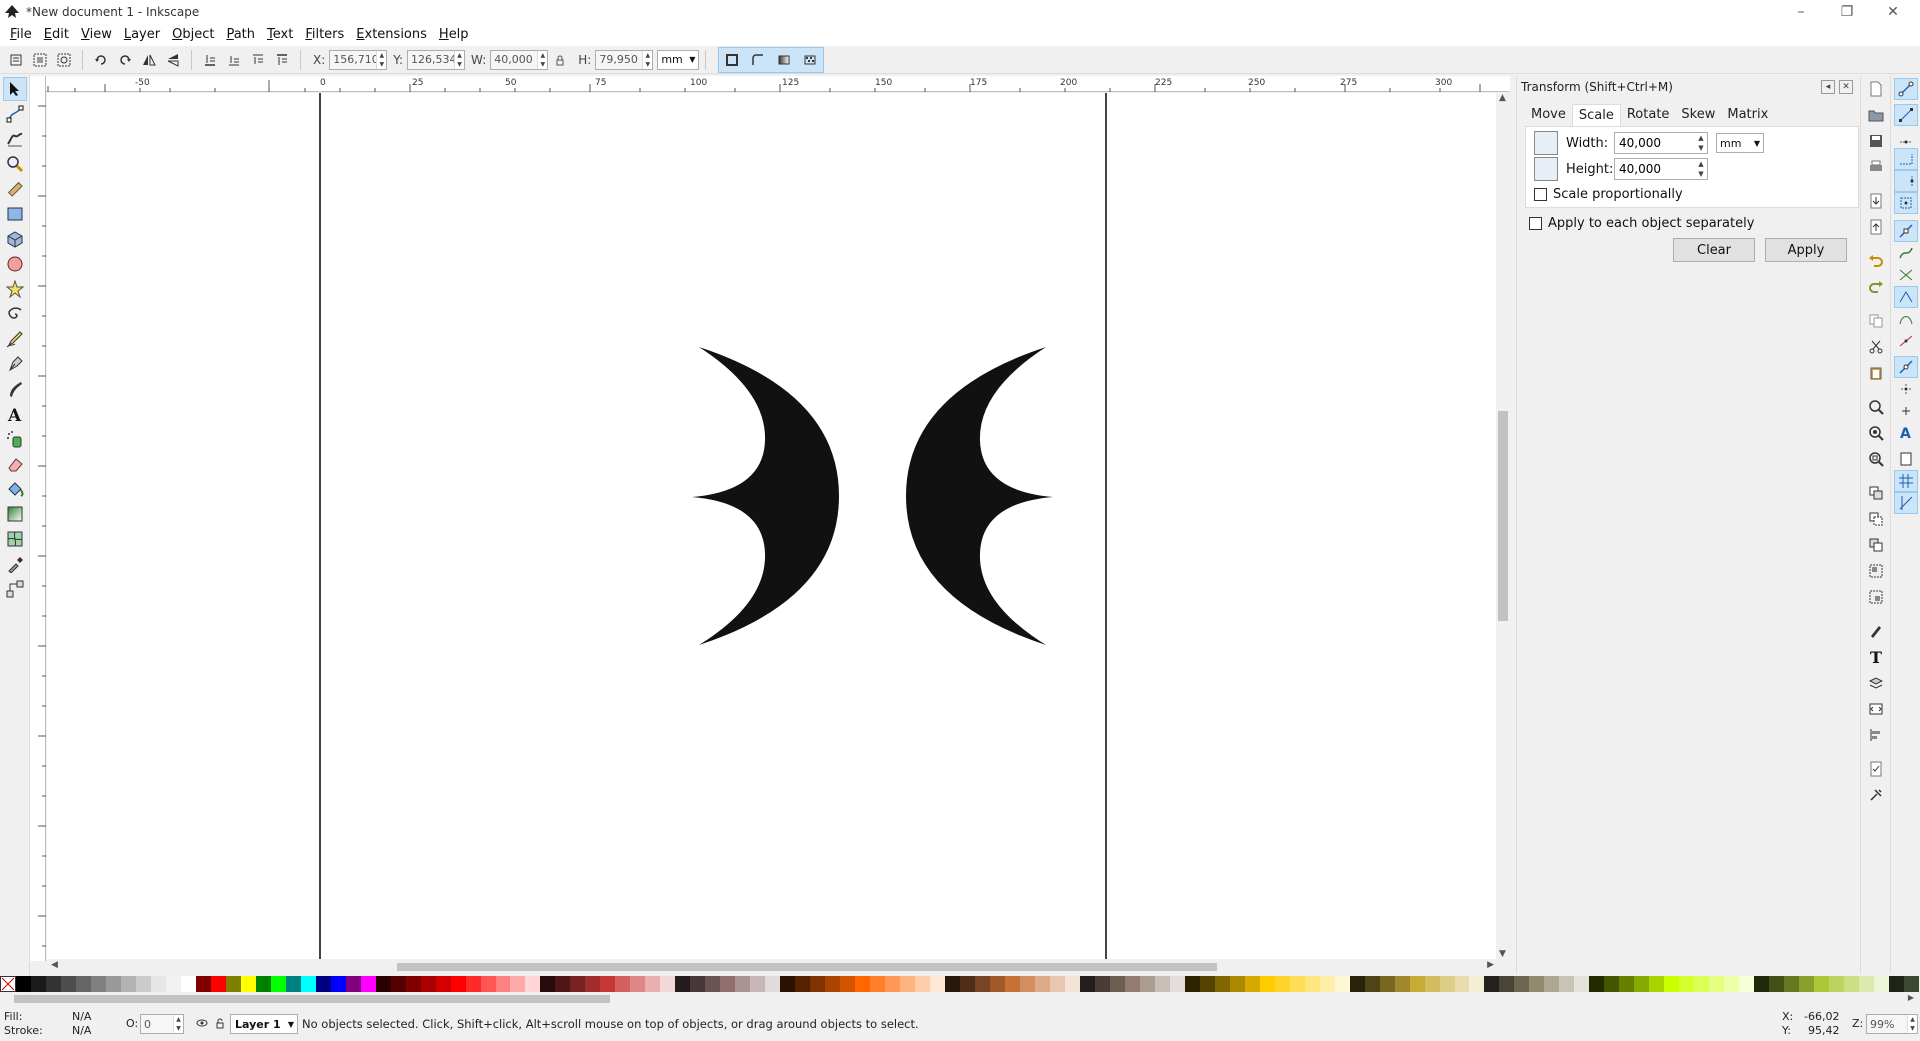 The height and width of the screenshot is (1041, 1920). I want to click on snap-rotation-centers-button, so click(1906, 411).